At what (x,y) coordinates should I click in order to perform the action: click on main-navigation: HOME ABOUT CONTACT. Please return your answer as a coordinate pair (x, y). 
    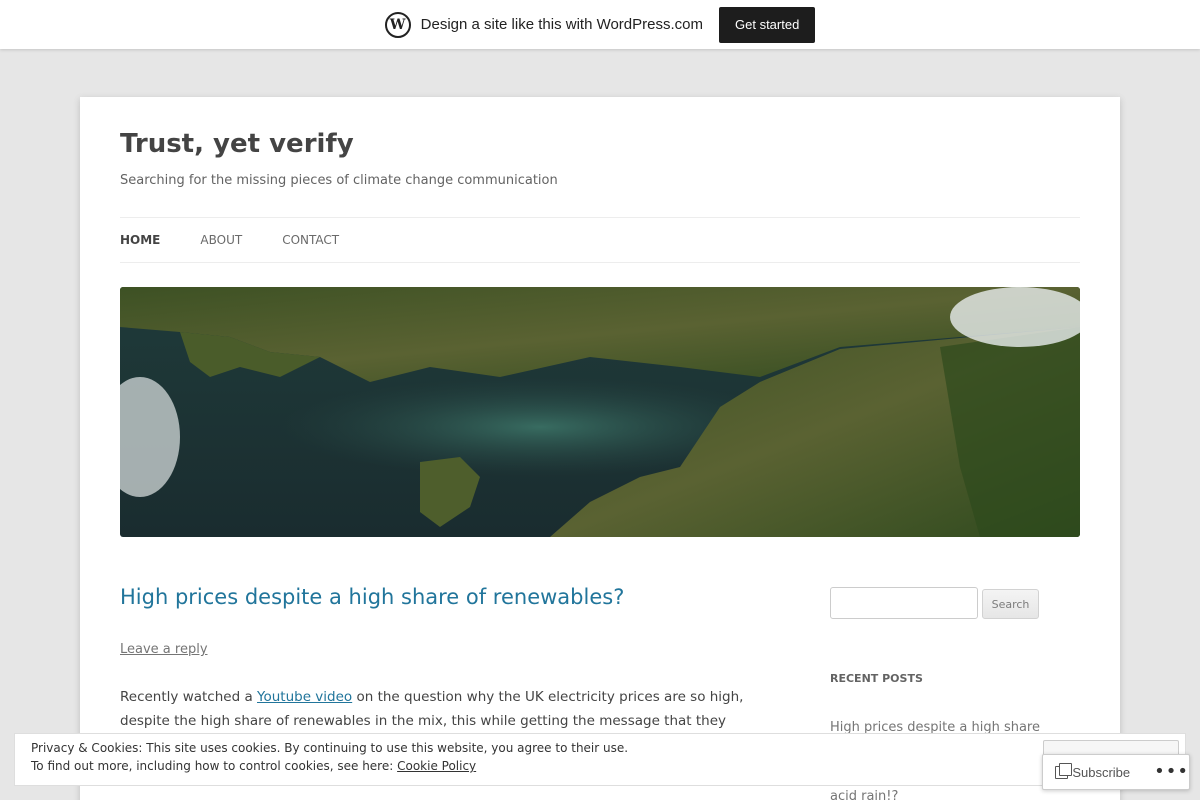
    Looking at the image, I should click on (600, 240).